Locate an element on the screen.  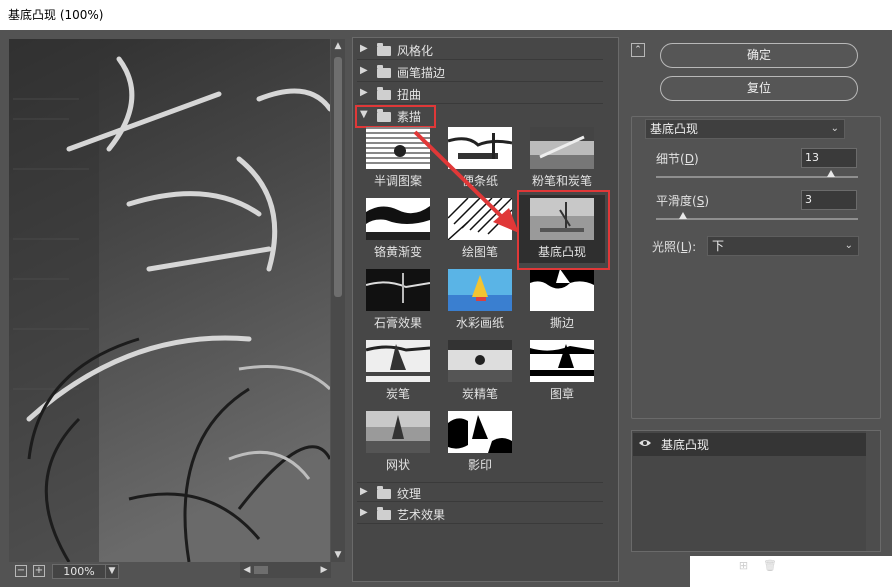
preview-vertical-scrollbar: ▲ ▼ is located at coordinates (338, 300).